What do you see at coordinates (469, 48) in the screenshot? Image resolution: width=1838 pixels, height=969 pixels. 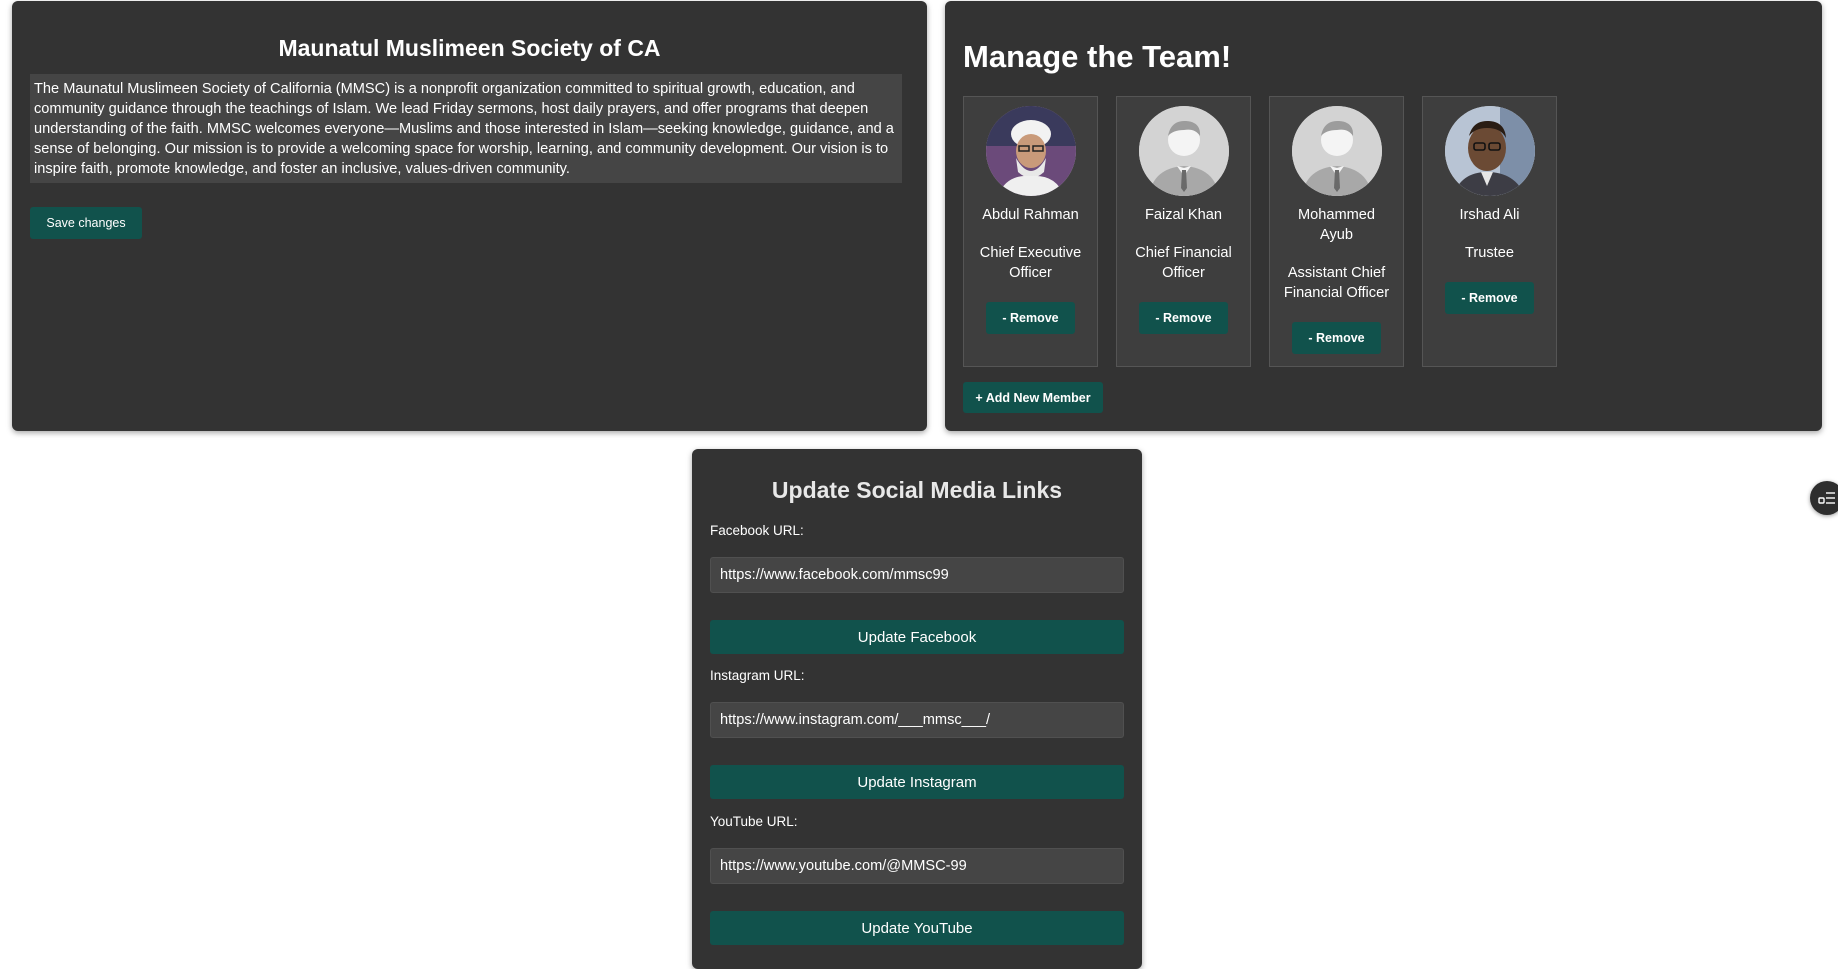 I see `about-title: Maunatul Muslimeen Society of CA` at bounding box center [469, 48].